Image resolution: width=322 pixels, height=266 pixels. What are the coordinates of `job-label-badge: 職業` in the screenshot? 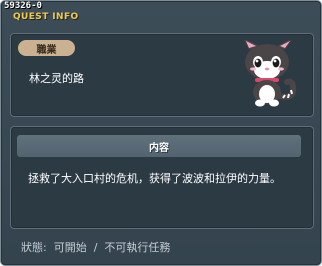 It's located at (46, 48).